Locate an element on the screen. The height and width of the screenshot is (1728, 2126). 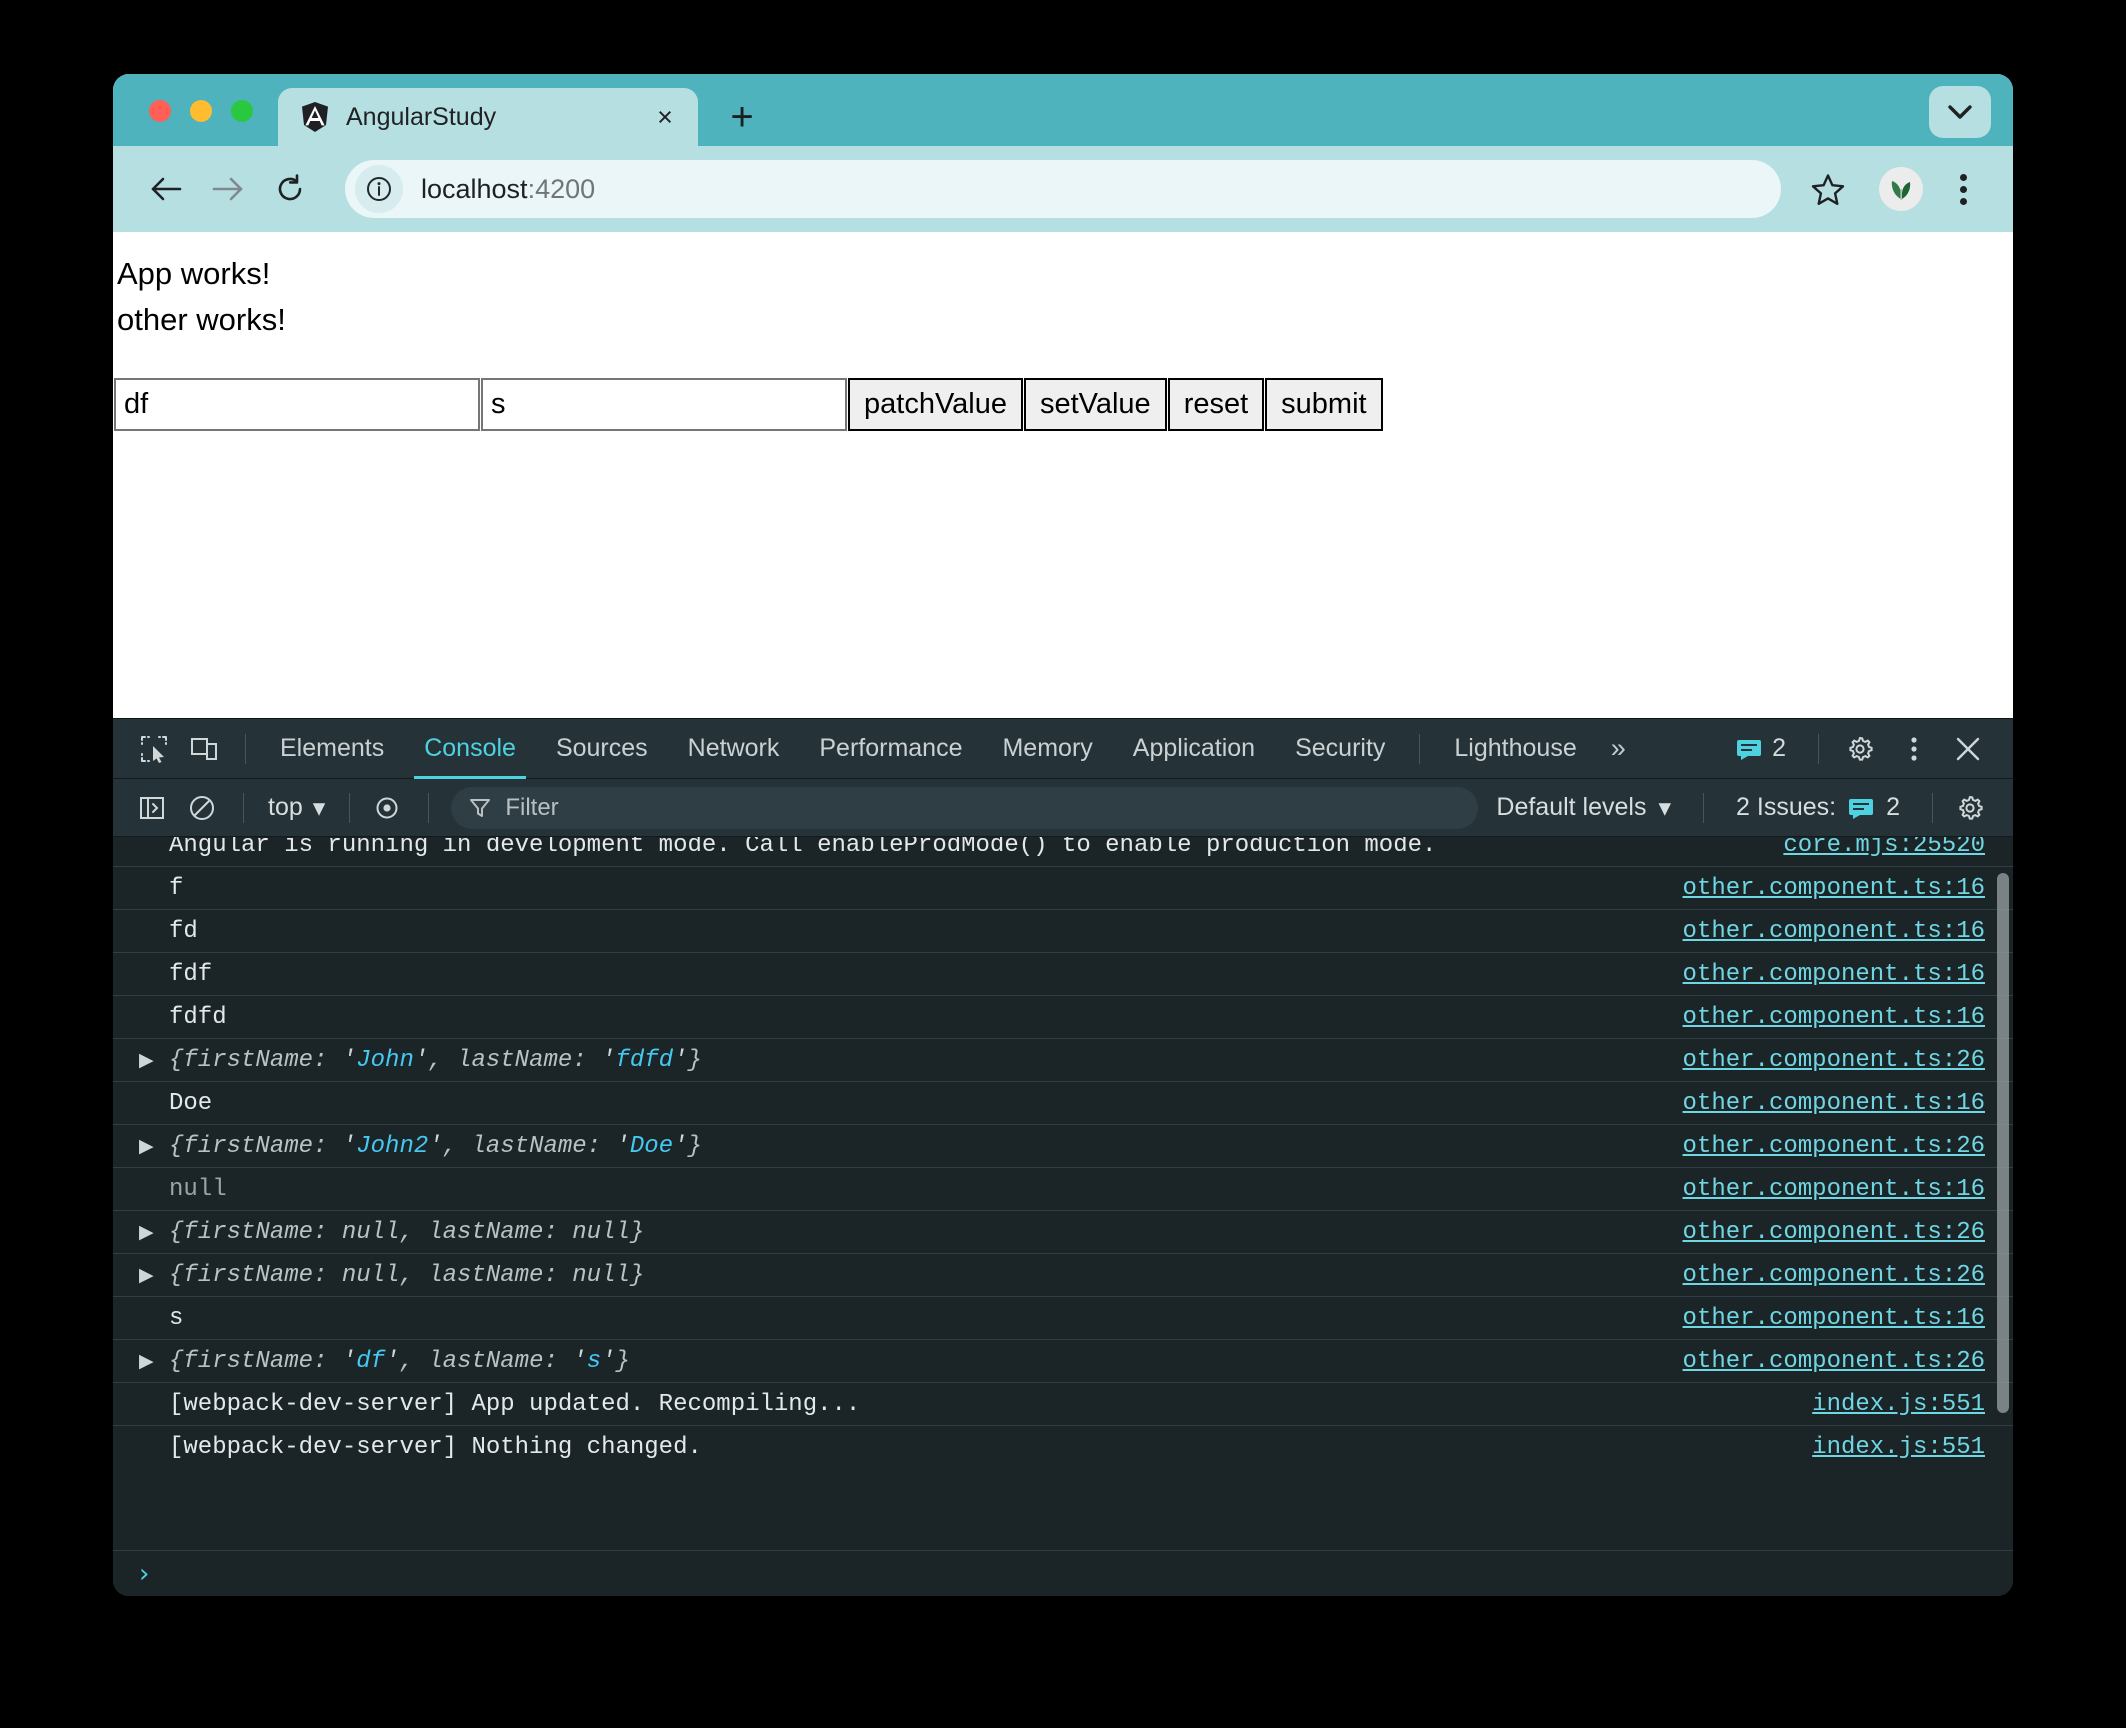
console-log-row: Doe other.component.ts:16 is located at coordinates (1063, 1102).